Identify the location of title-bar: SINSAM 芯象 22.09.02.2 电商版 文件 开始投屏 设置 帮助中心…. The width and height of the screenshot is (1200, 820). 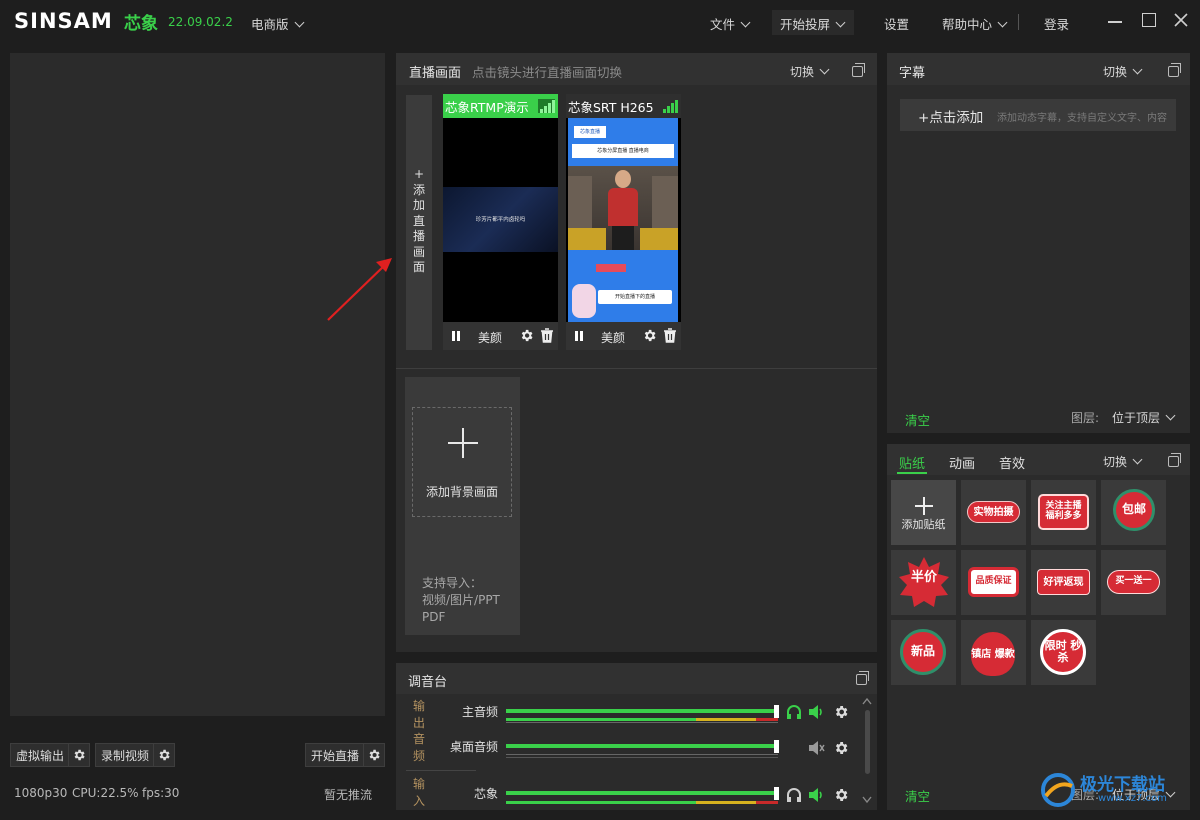
(600, 22).